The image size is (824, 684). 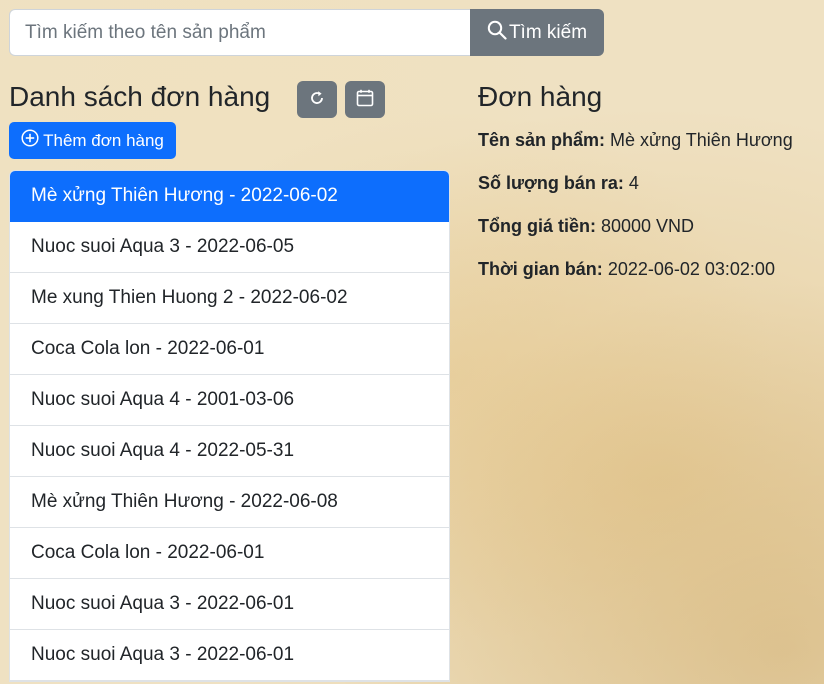 I want to click on product-name-label: Tên sản phẩm:, so click(x=542, y=140).